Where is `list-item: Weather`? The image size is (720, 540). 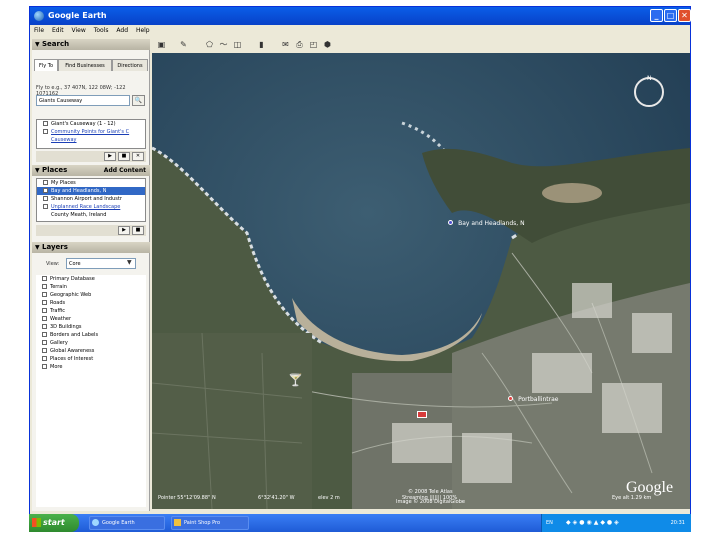
list-item: Weather is located at coordinates (91, 319).